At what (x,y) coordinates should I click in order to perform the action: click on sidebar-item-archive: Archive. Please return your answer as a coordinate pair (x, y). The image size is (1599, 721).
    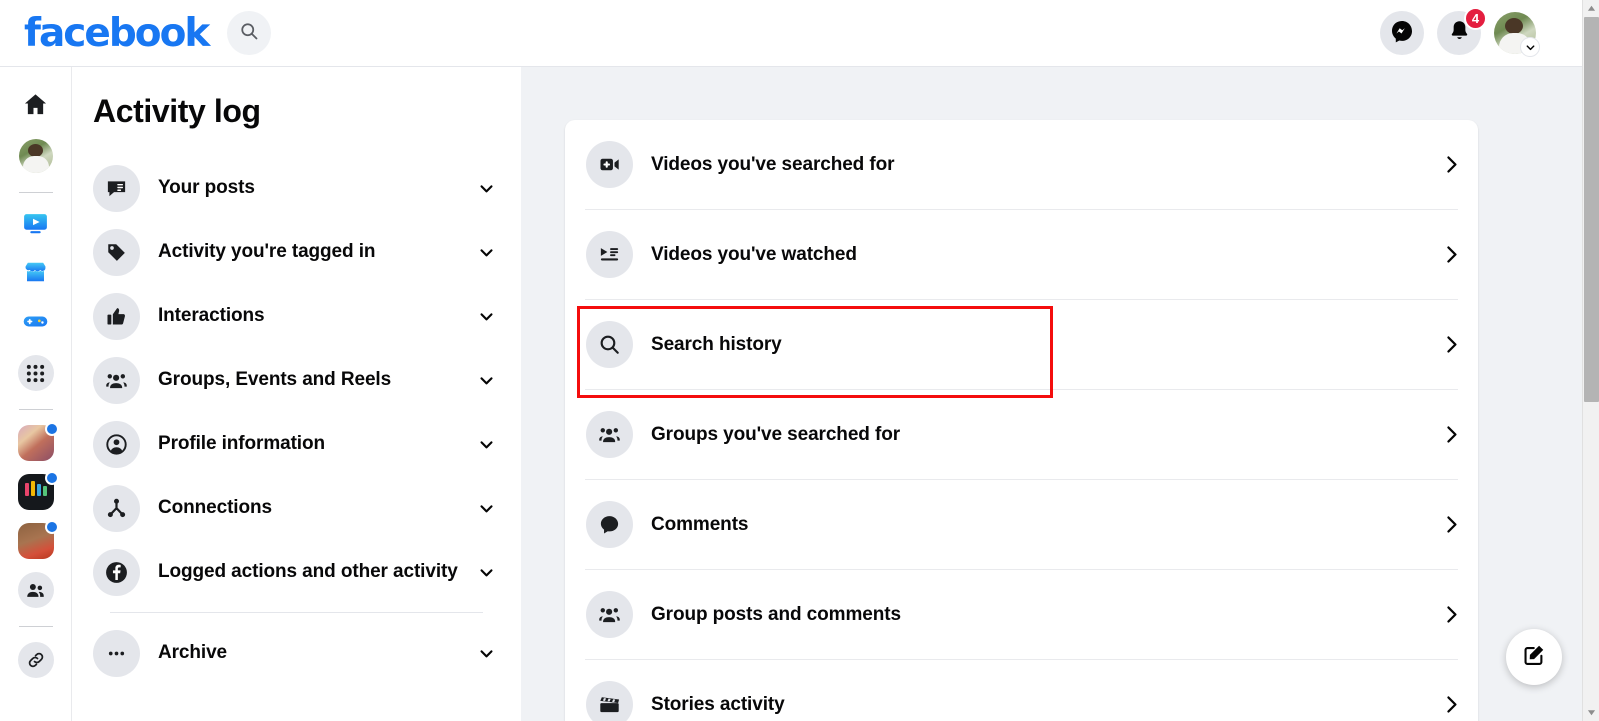
    Looking at the image, I should click on (296, 653).